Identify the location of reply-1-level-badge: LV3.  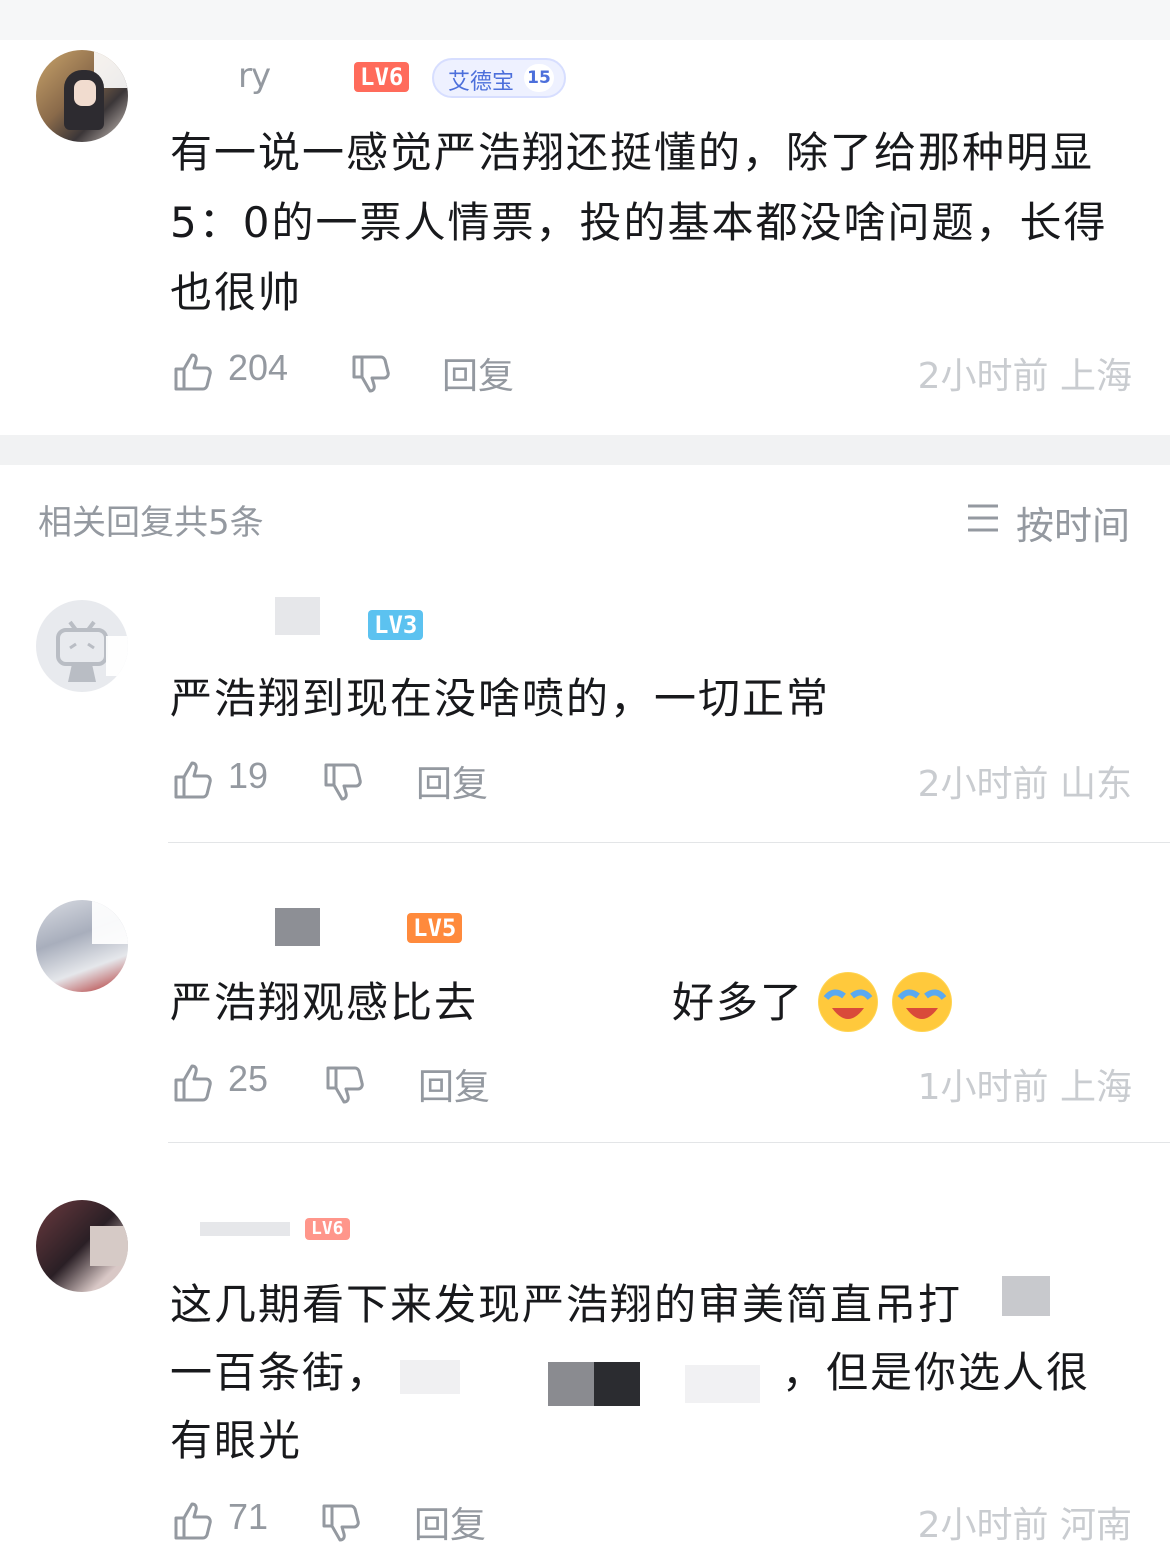
(396, 625).